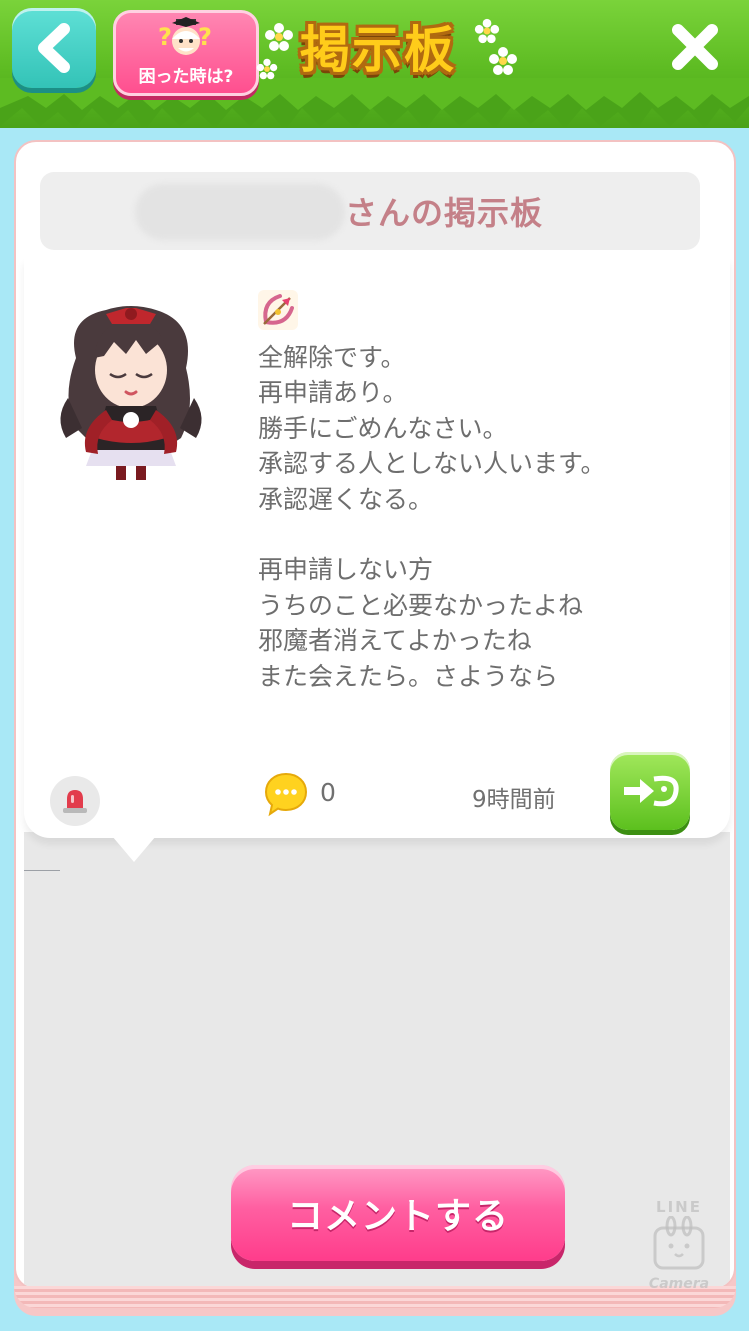 This screenshot has height=1331, width=749. What do you see at coordinates (186, 77) in the screenshot?
I see `help-label: 困った時は?` at bounding box center [186, 77].